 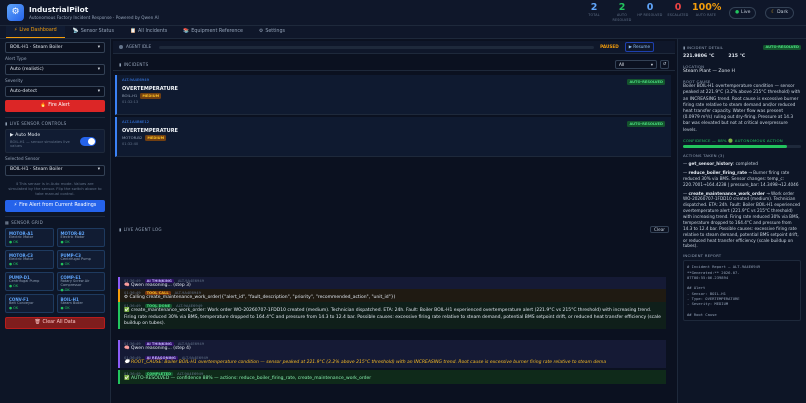 I want to click on sensor-card: PUMP-D1 Centrifugal Pump ● OK, so click(x=29, y=282).